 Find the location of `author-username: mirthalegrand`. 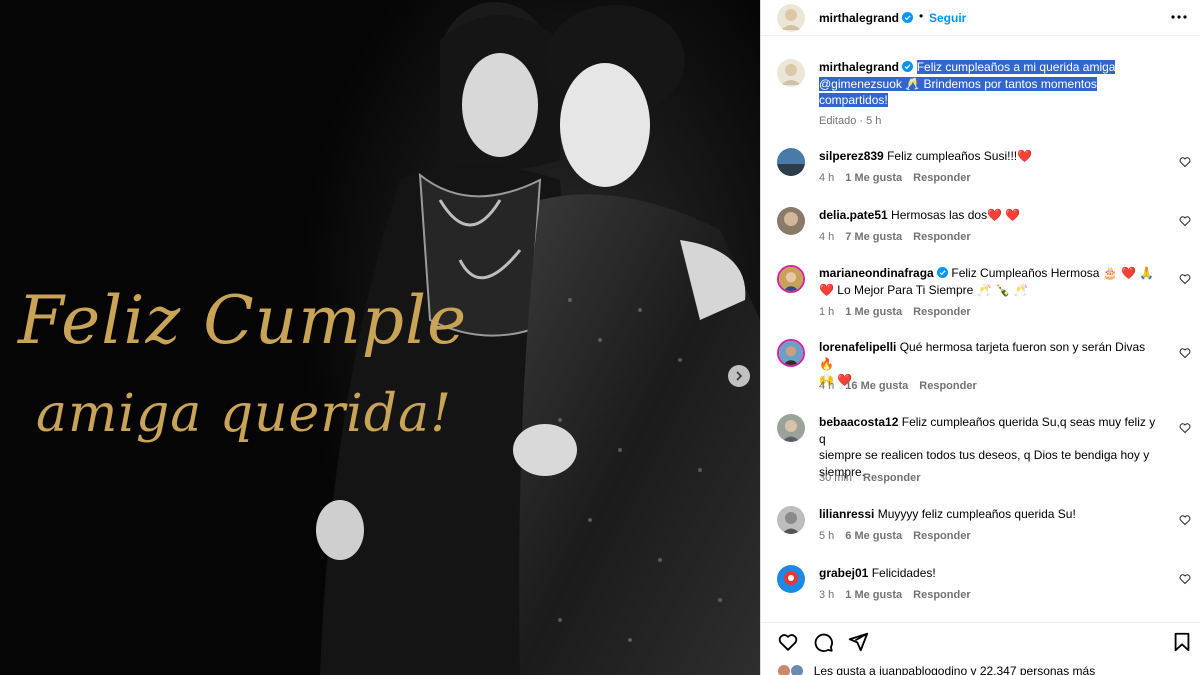

author-username: mirthalegrand is located at coordinates (859, 18).